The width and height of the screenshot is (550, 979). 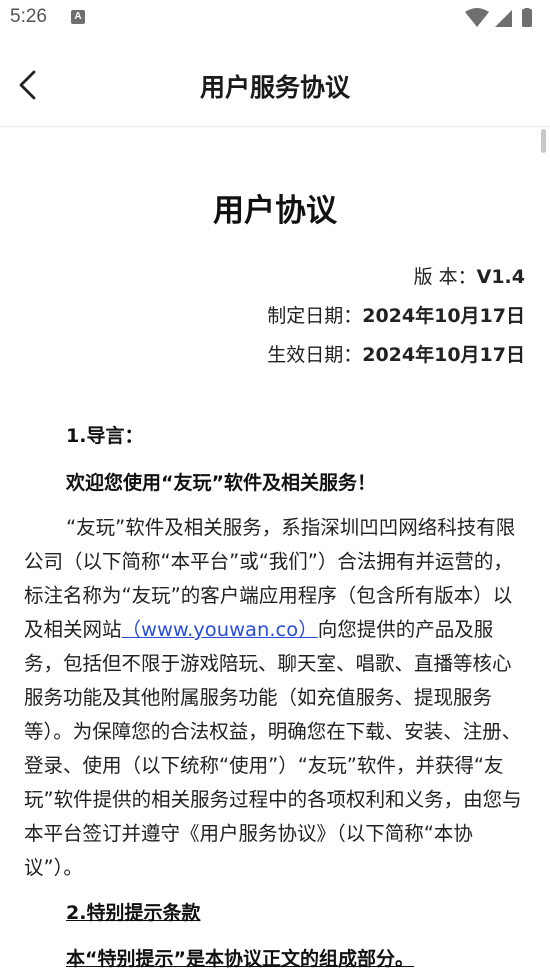 I want to click on version-label: 版 本：, so click(x=445, y=277).